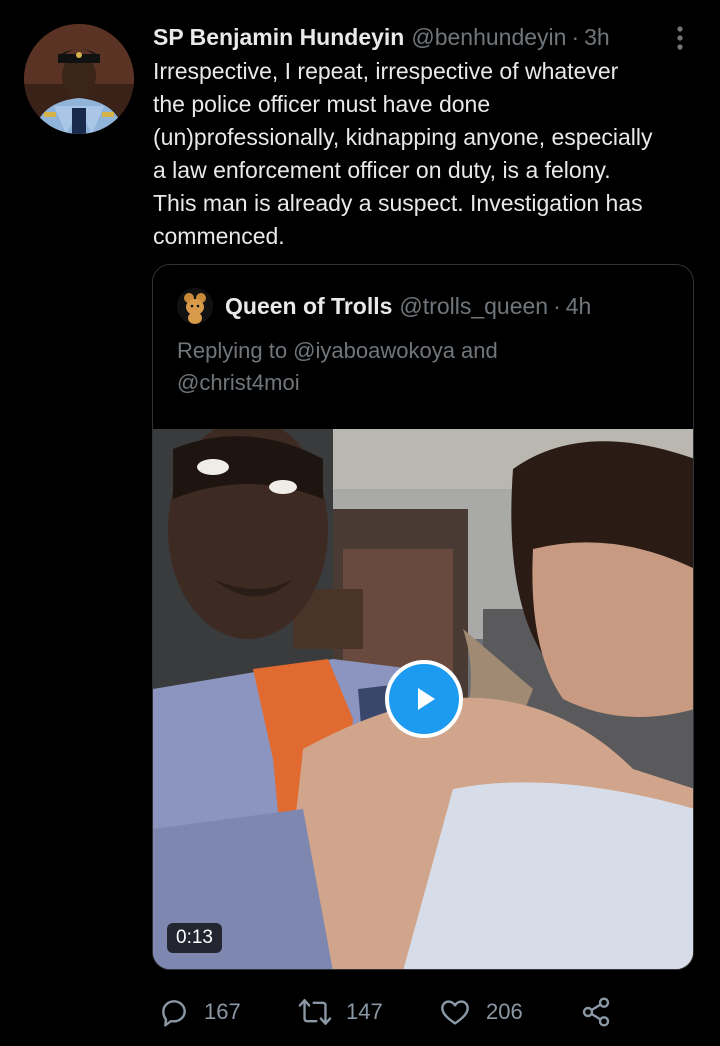  Describe the element at coordinates (597, 37) in the screenshot. I see `tweet-timestamp: 3h` at that location.